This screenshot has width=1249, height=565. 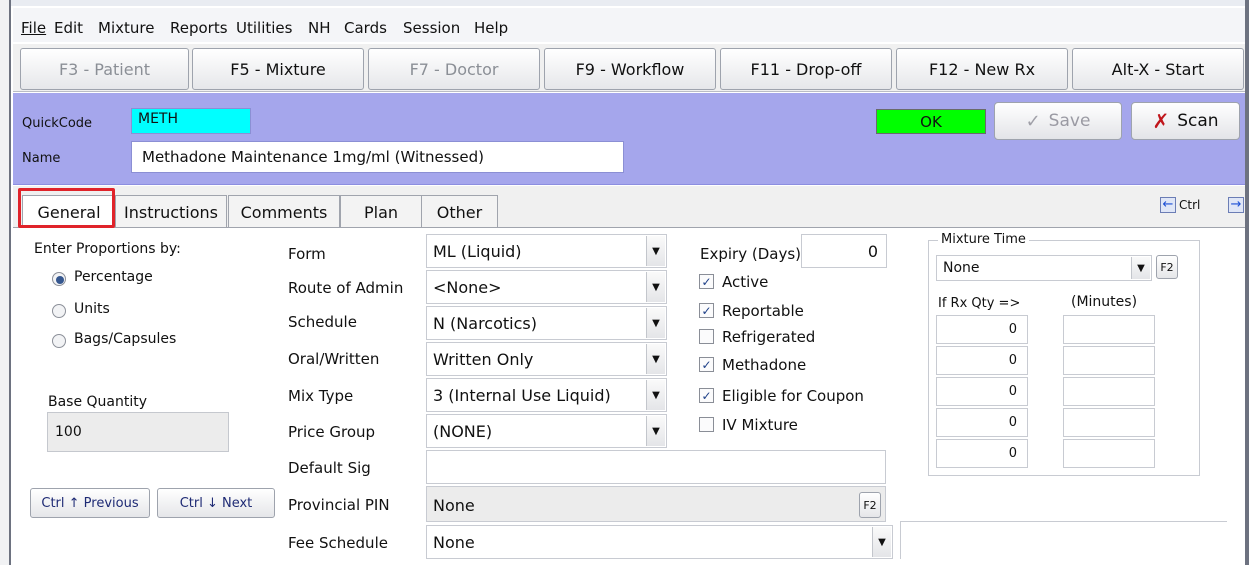 I want to click on schedule-dropdown: N (Narcotics) ▼, so click(x=546, y=323).